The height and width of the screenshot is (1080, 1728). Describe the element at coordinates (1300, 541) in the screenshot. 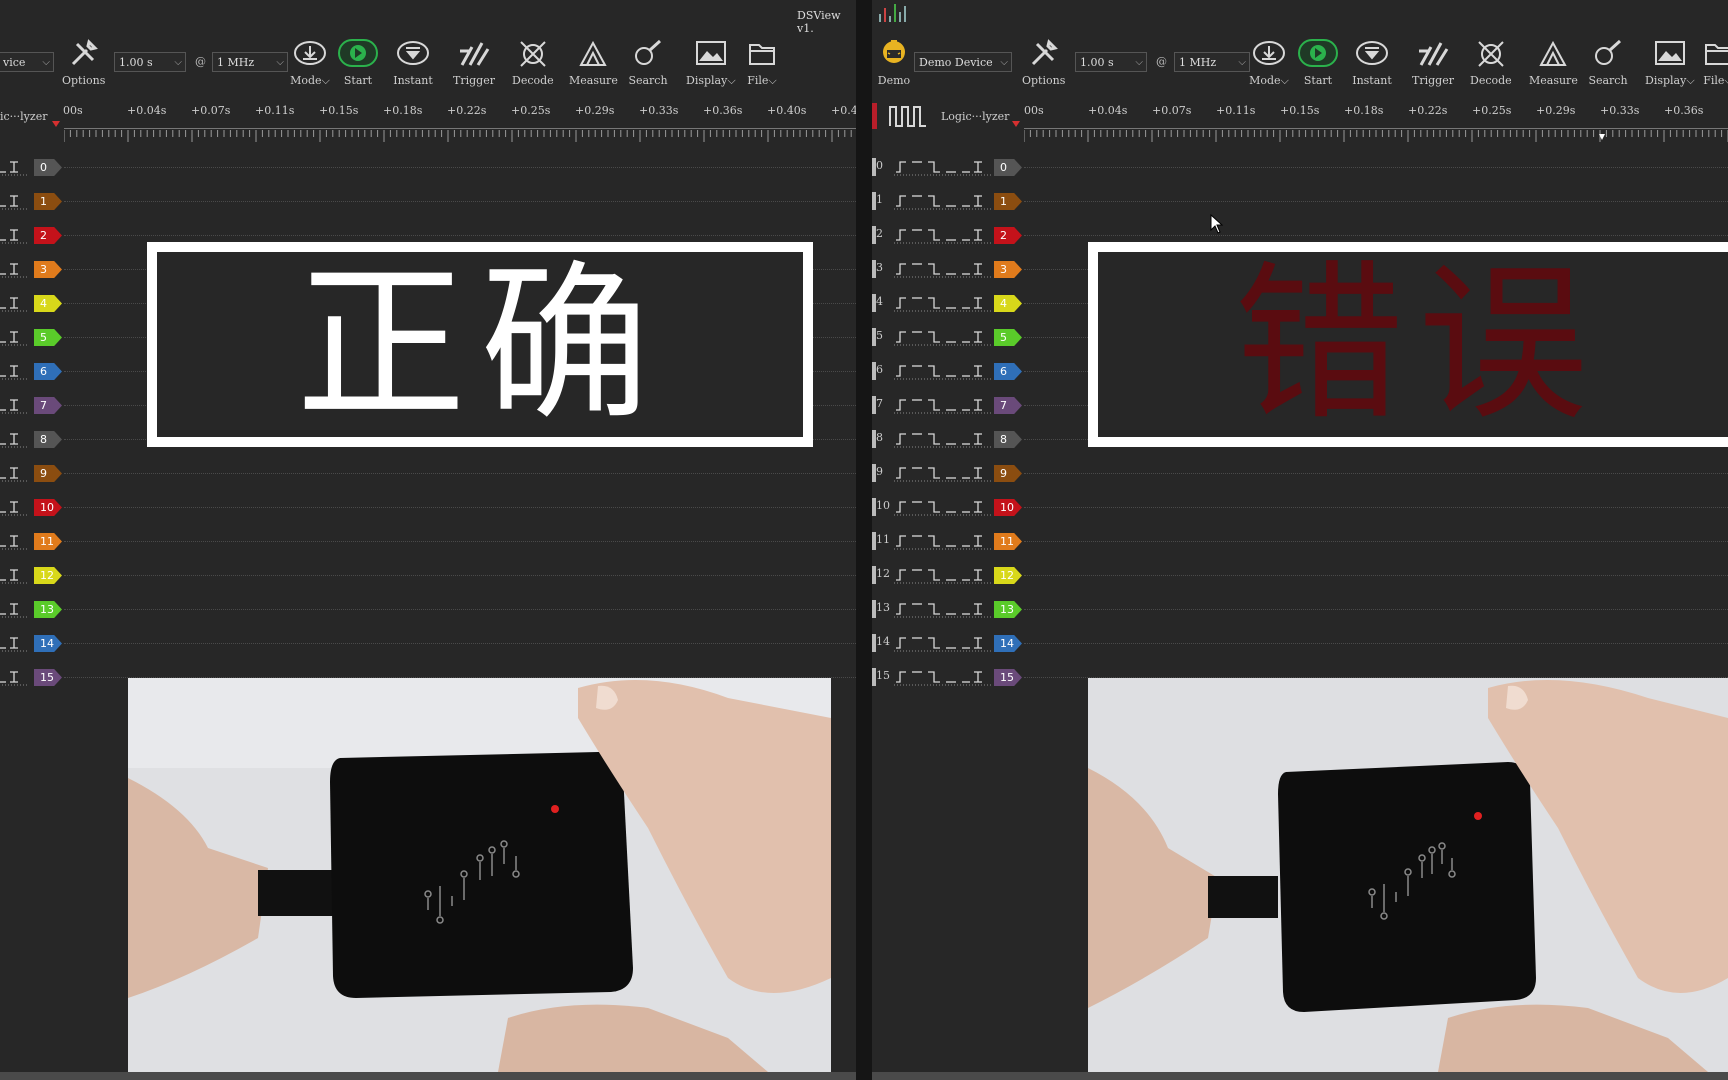

I see `channel-row: 11 11` at that location.